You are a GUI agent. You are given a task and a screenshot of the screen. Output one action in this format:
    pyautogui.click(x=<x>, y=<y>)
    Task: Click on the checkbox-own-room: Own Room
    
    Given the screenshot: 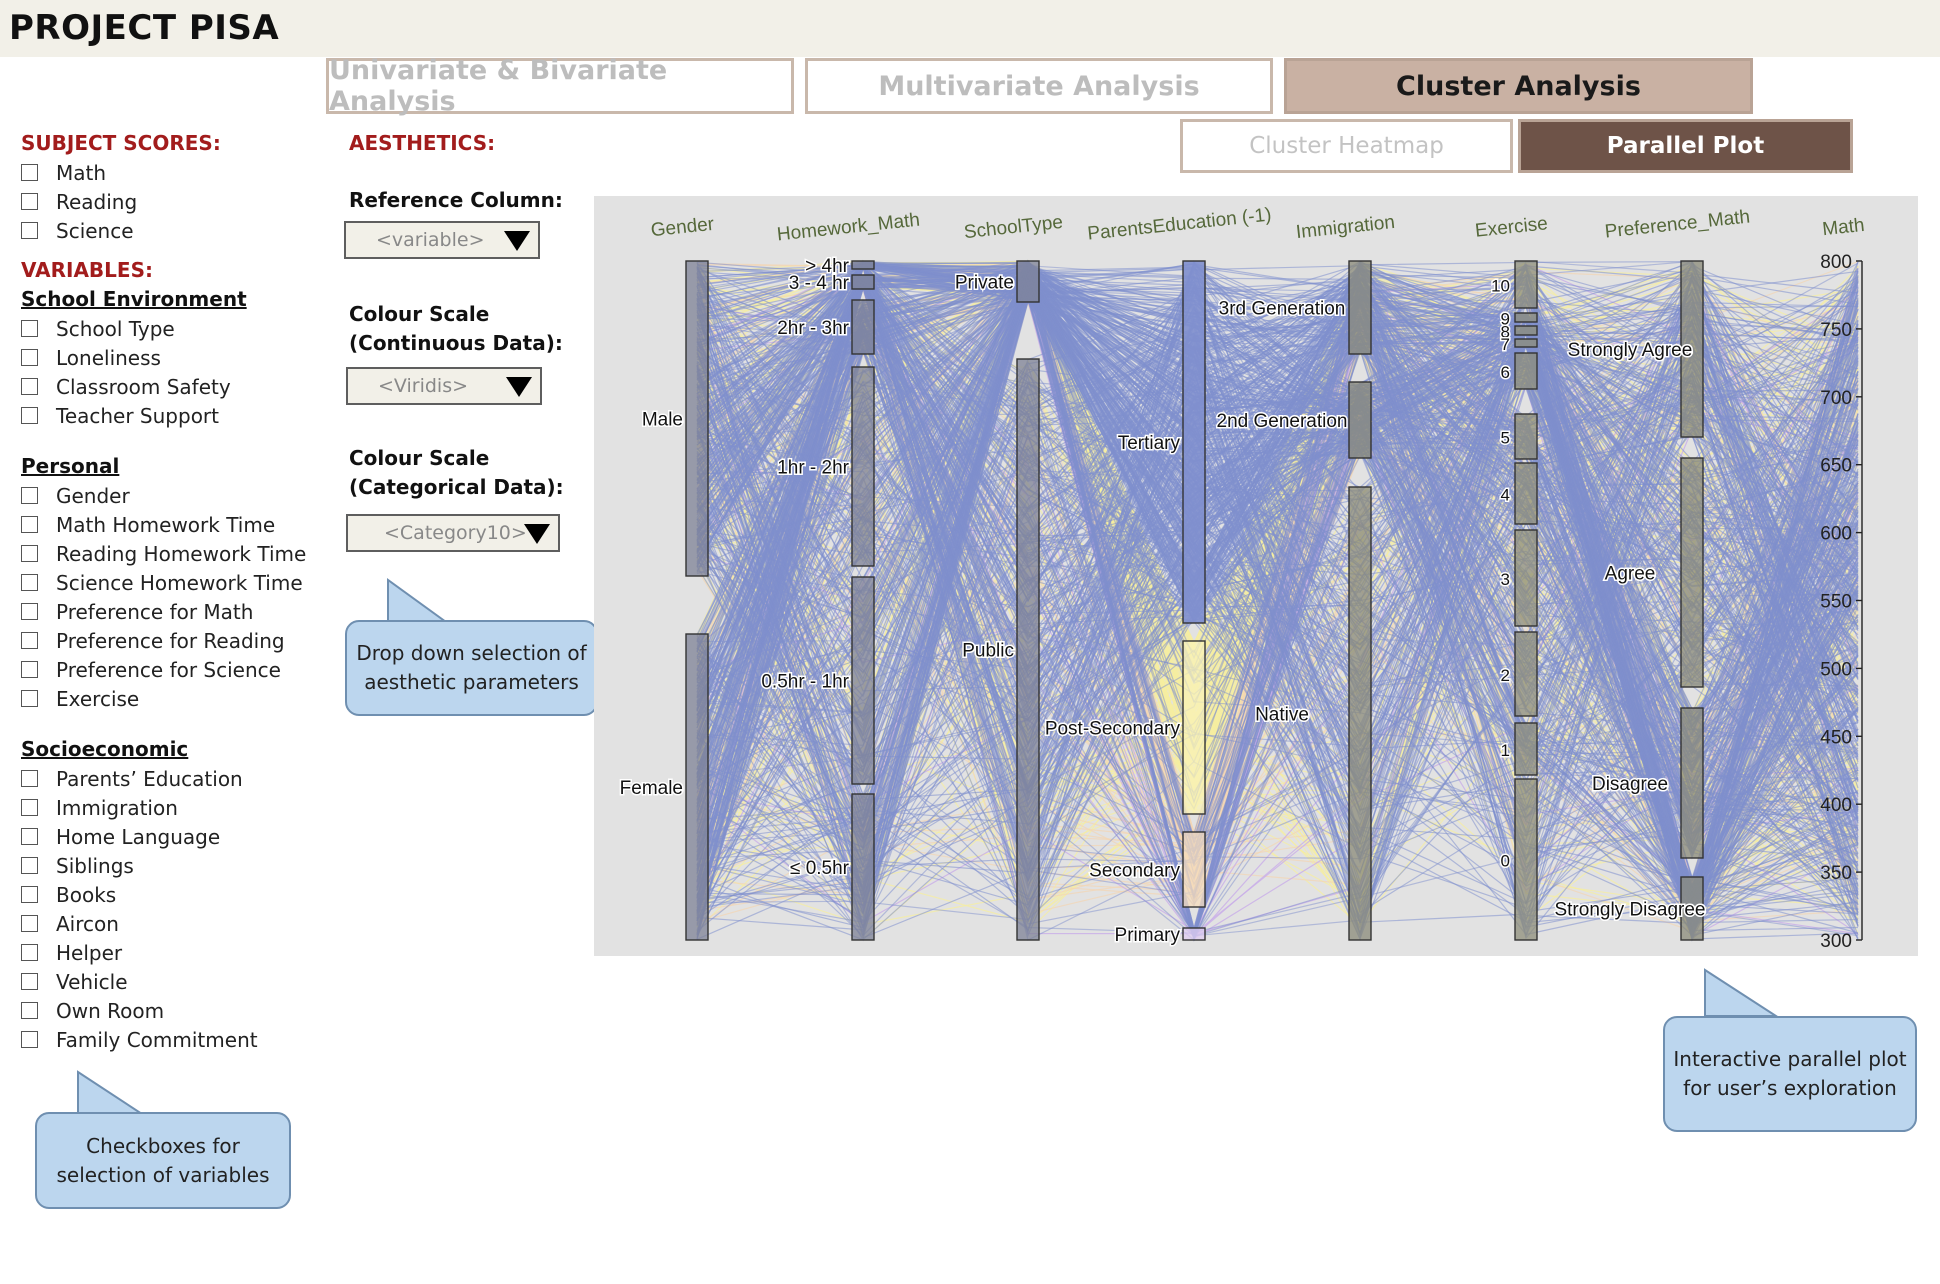 What is the action you would take?
    pyautogui.click(x=171, y=1010)
    